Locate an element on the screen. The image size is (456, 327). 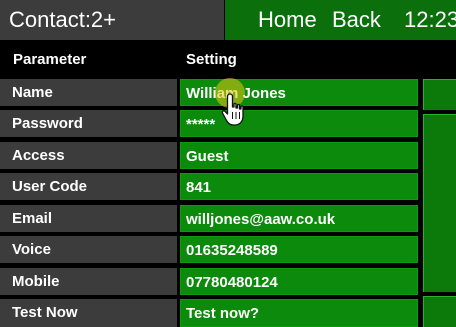
home-button: Home is located at coordinates (287, 20).